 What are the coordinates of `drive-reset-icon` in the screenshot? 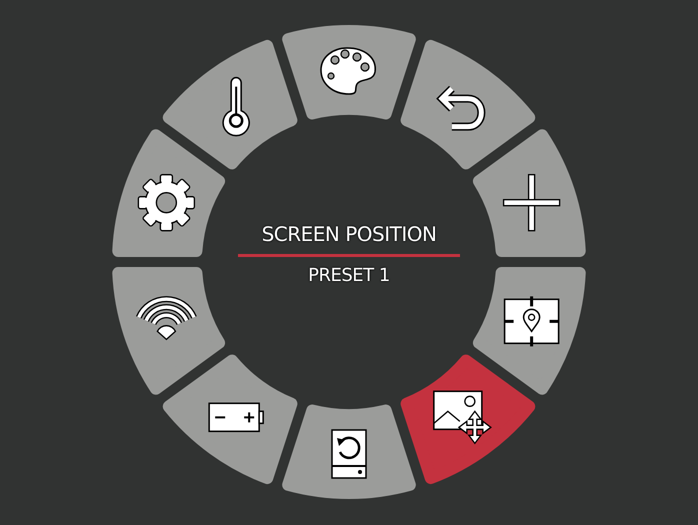 It's located at (349, 454).